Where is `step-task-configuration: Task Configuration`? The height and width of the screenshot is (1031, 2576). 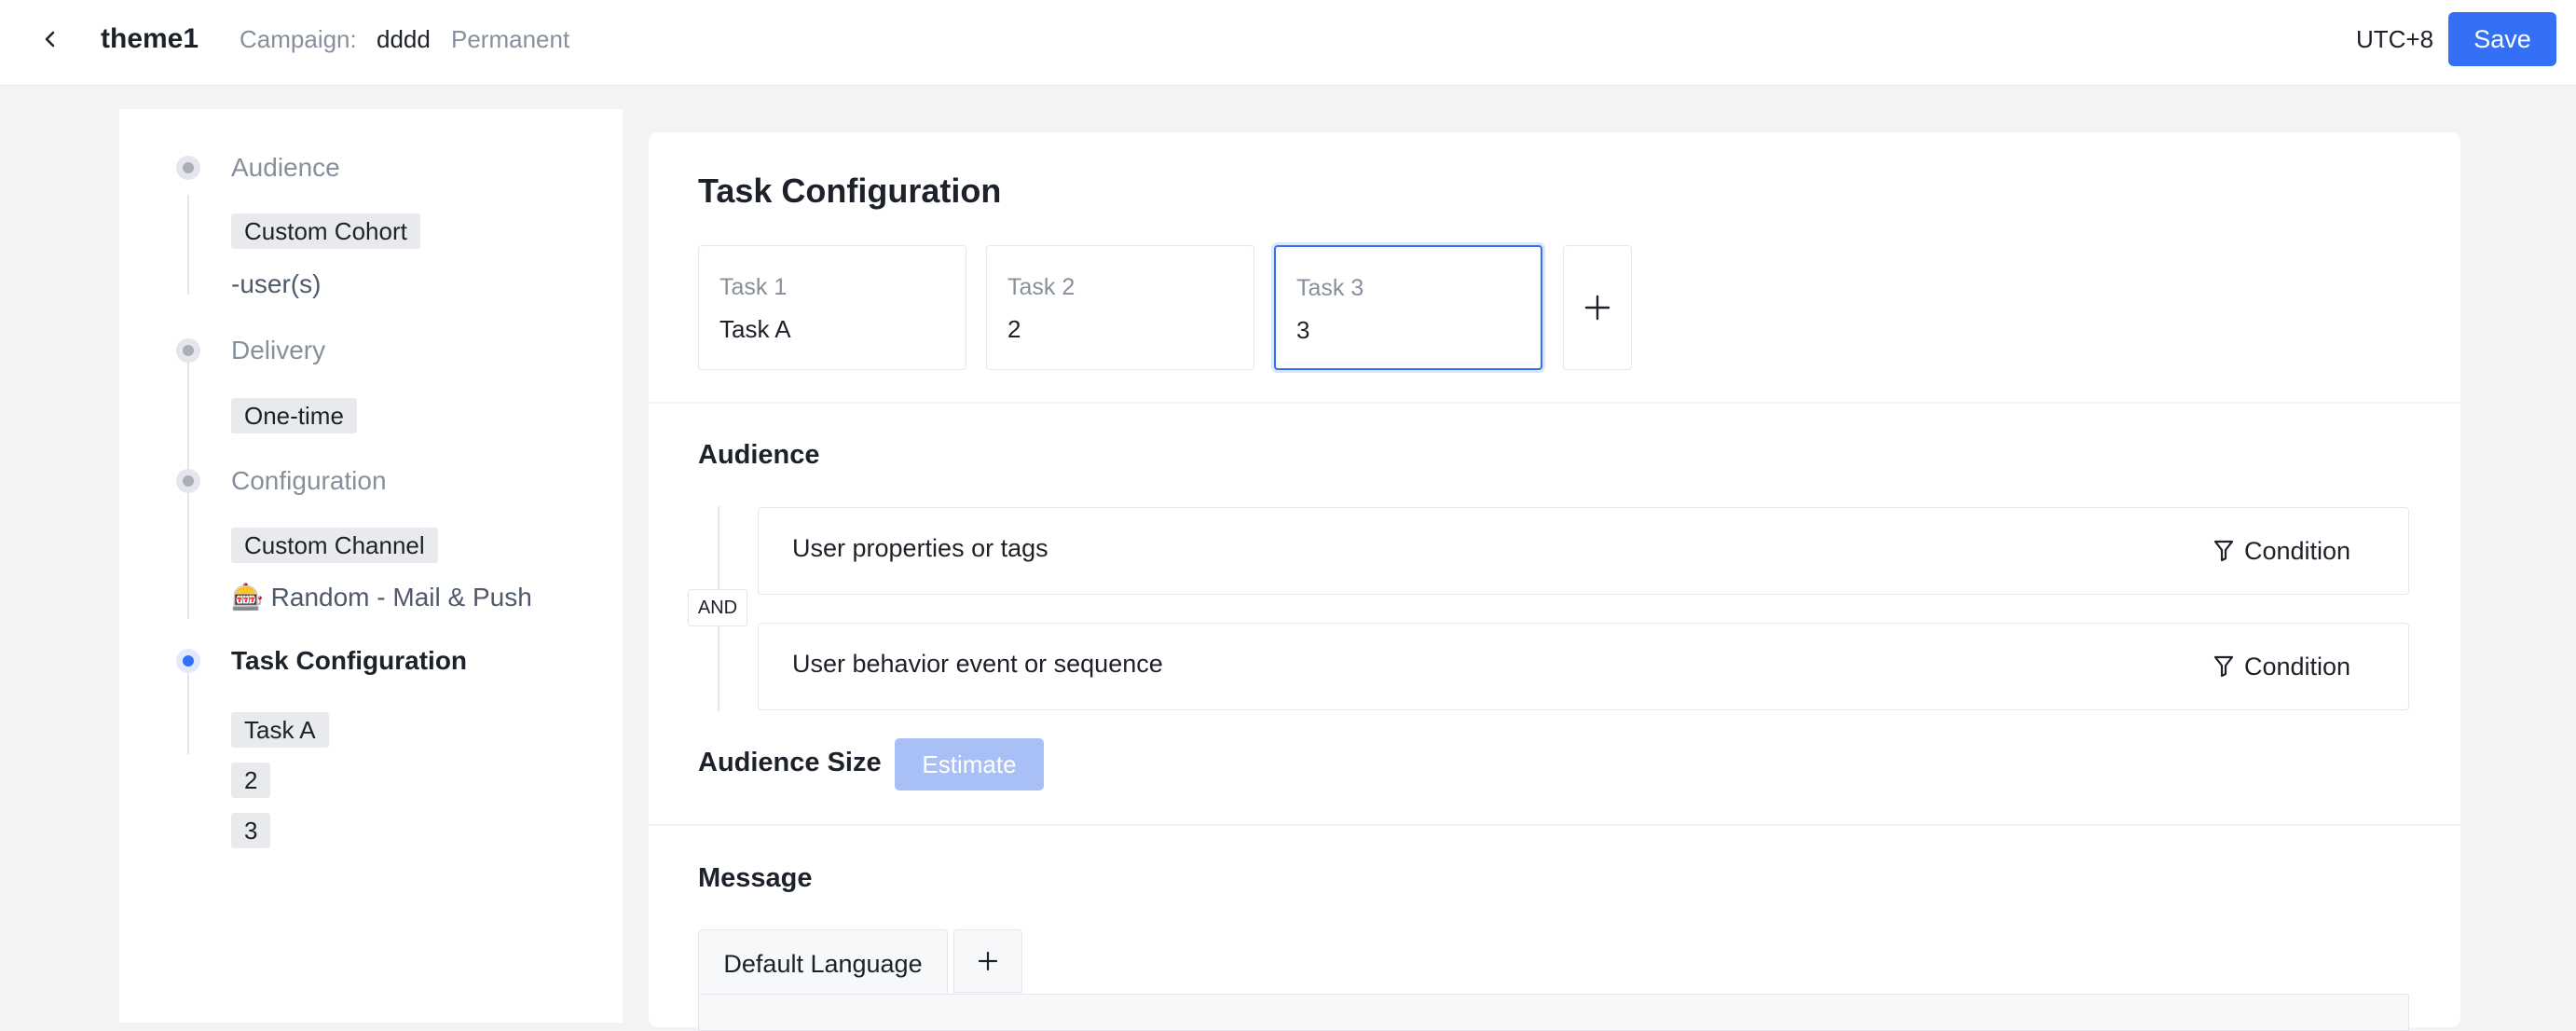
step-task-configuration: Task Configuration is located at coordinates (349, 661).